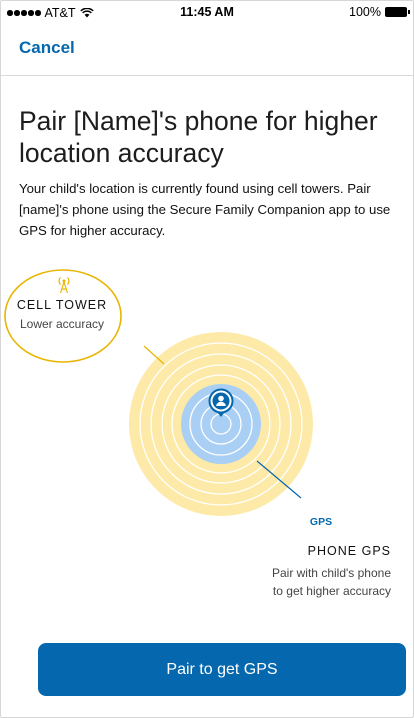 The image size is (414, 718). What do you see at coordinates (62, 305) in the screenshot?
I see `cell-tower-label: CELL TOWER` at bounding box center [62, 305].